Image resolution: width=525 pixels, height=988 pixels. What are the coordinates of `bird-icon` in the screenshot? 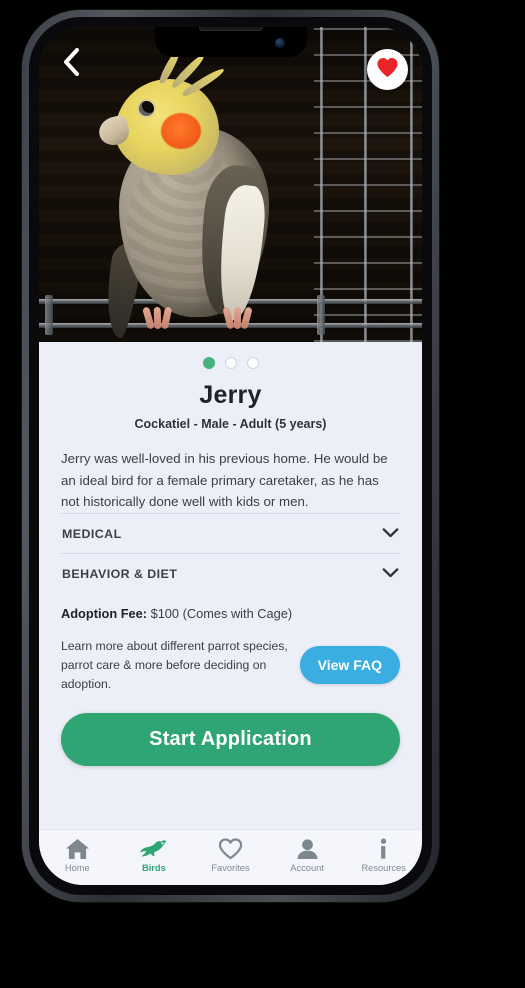 It's located at (153, 849).